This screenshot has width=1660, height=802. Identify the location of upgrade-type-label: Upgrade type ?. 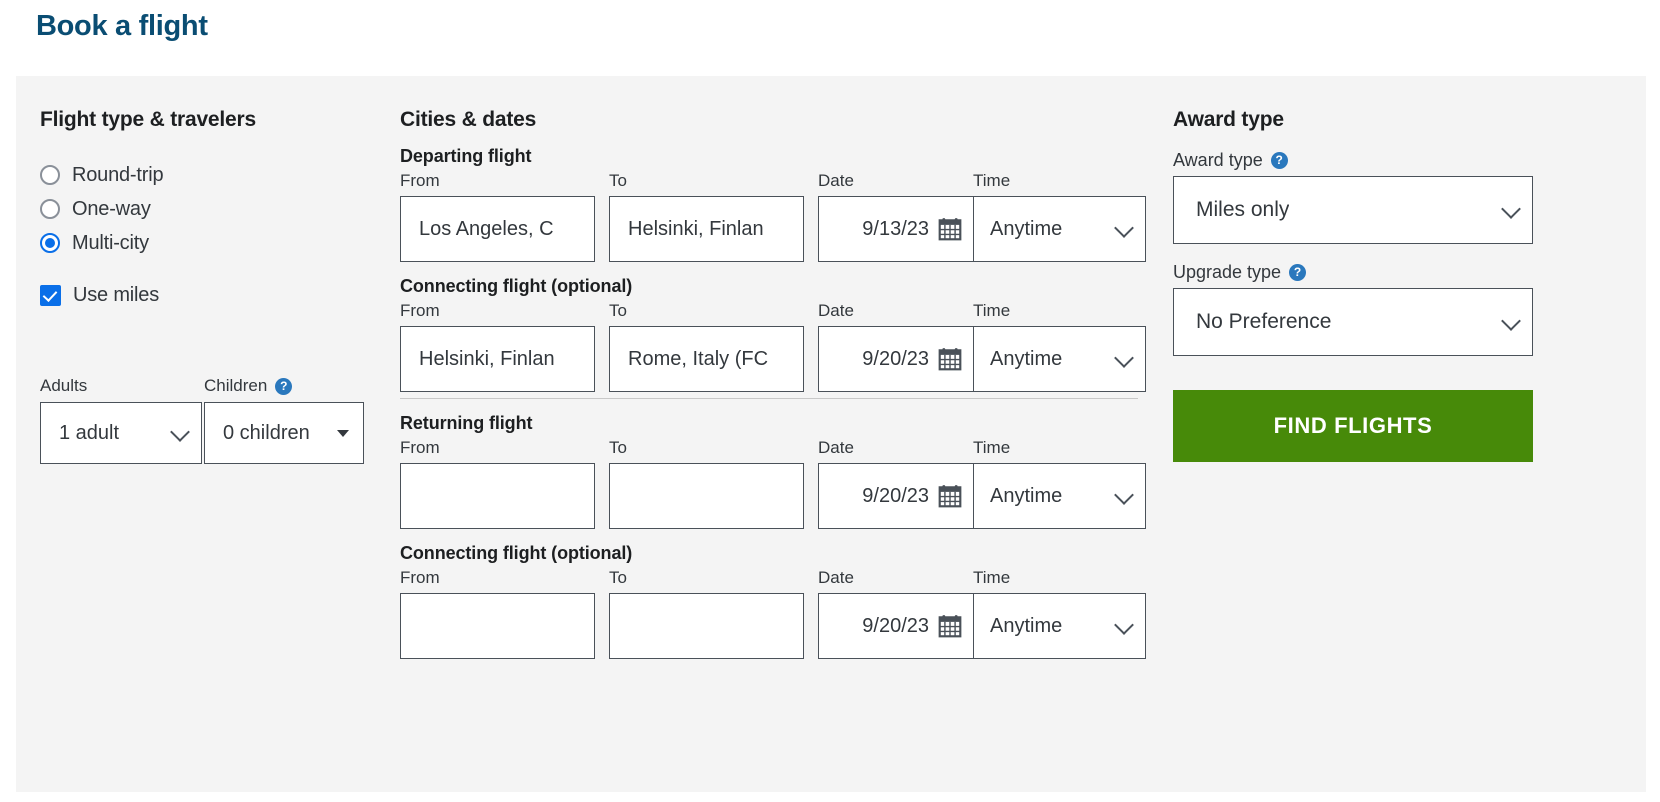
(1358, 272).